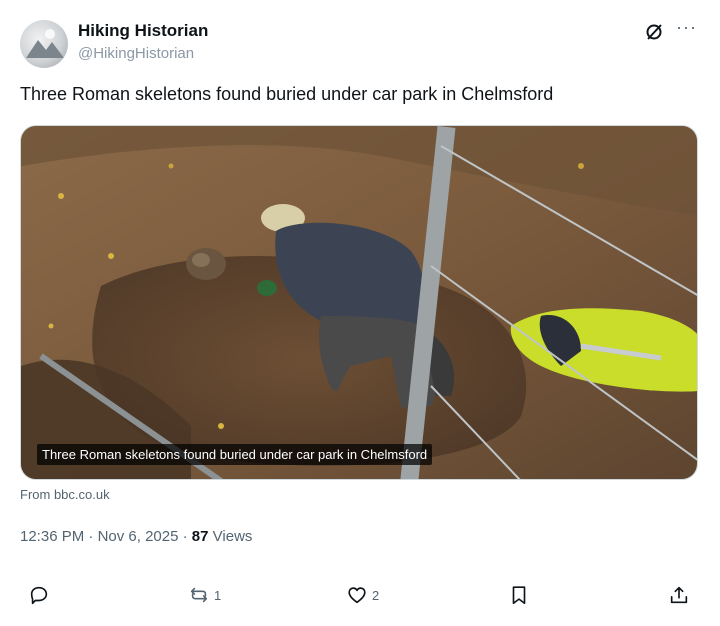 This screenshot has height=626, width=720. I want to click on author-names: Hiking Historian @HikingHistorian, so click(143, 41).